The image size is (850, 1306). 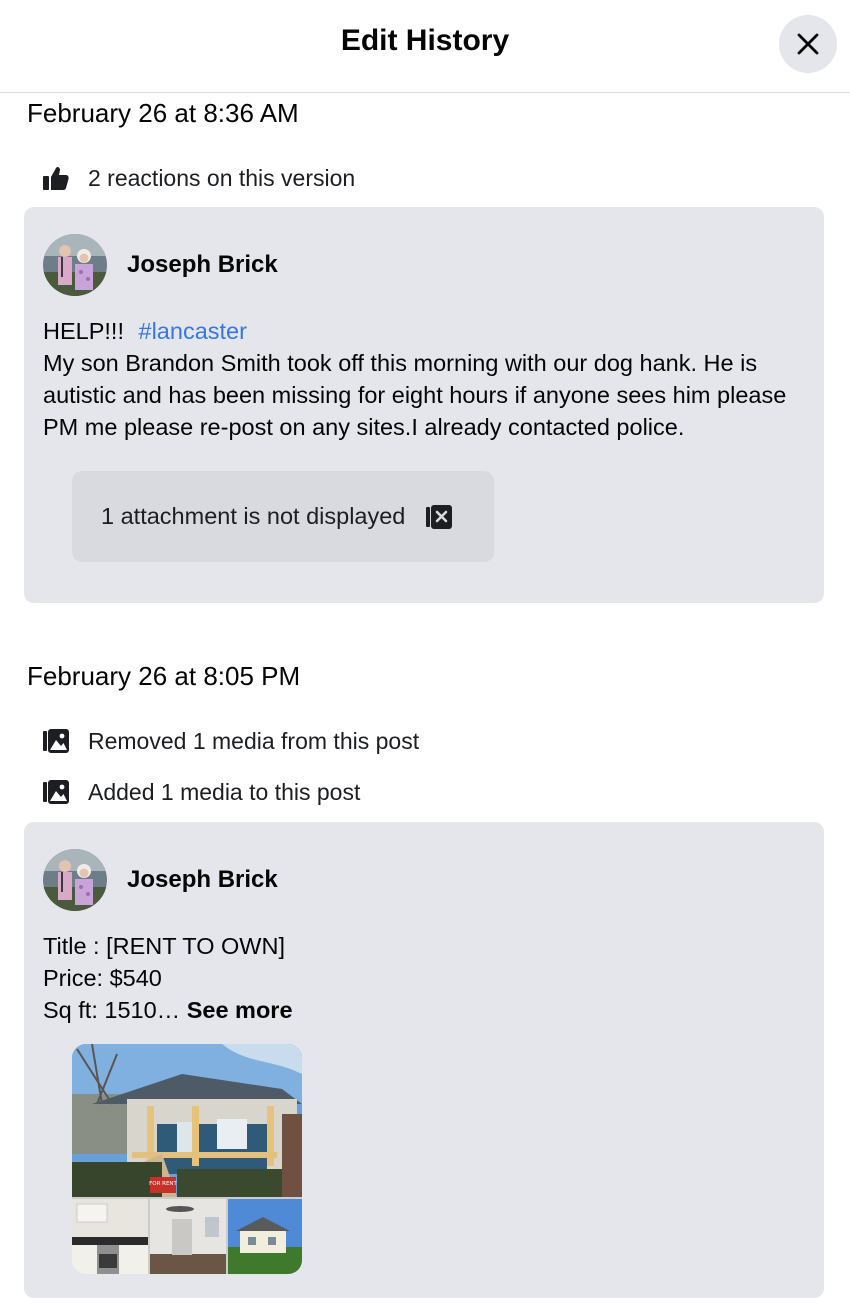 What do you see at coordinates (164, 946) in the screenshot?
I see `post-line-title: Title : [RENT TO OWN]` at bounding box center [164, 946].